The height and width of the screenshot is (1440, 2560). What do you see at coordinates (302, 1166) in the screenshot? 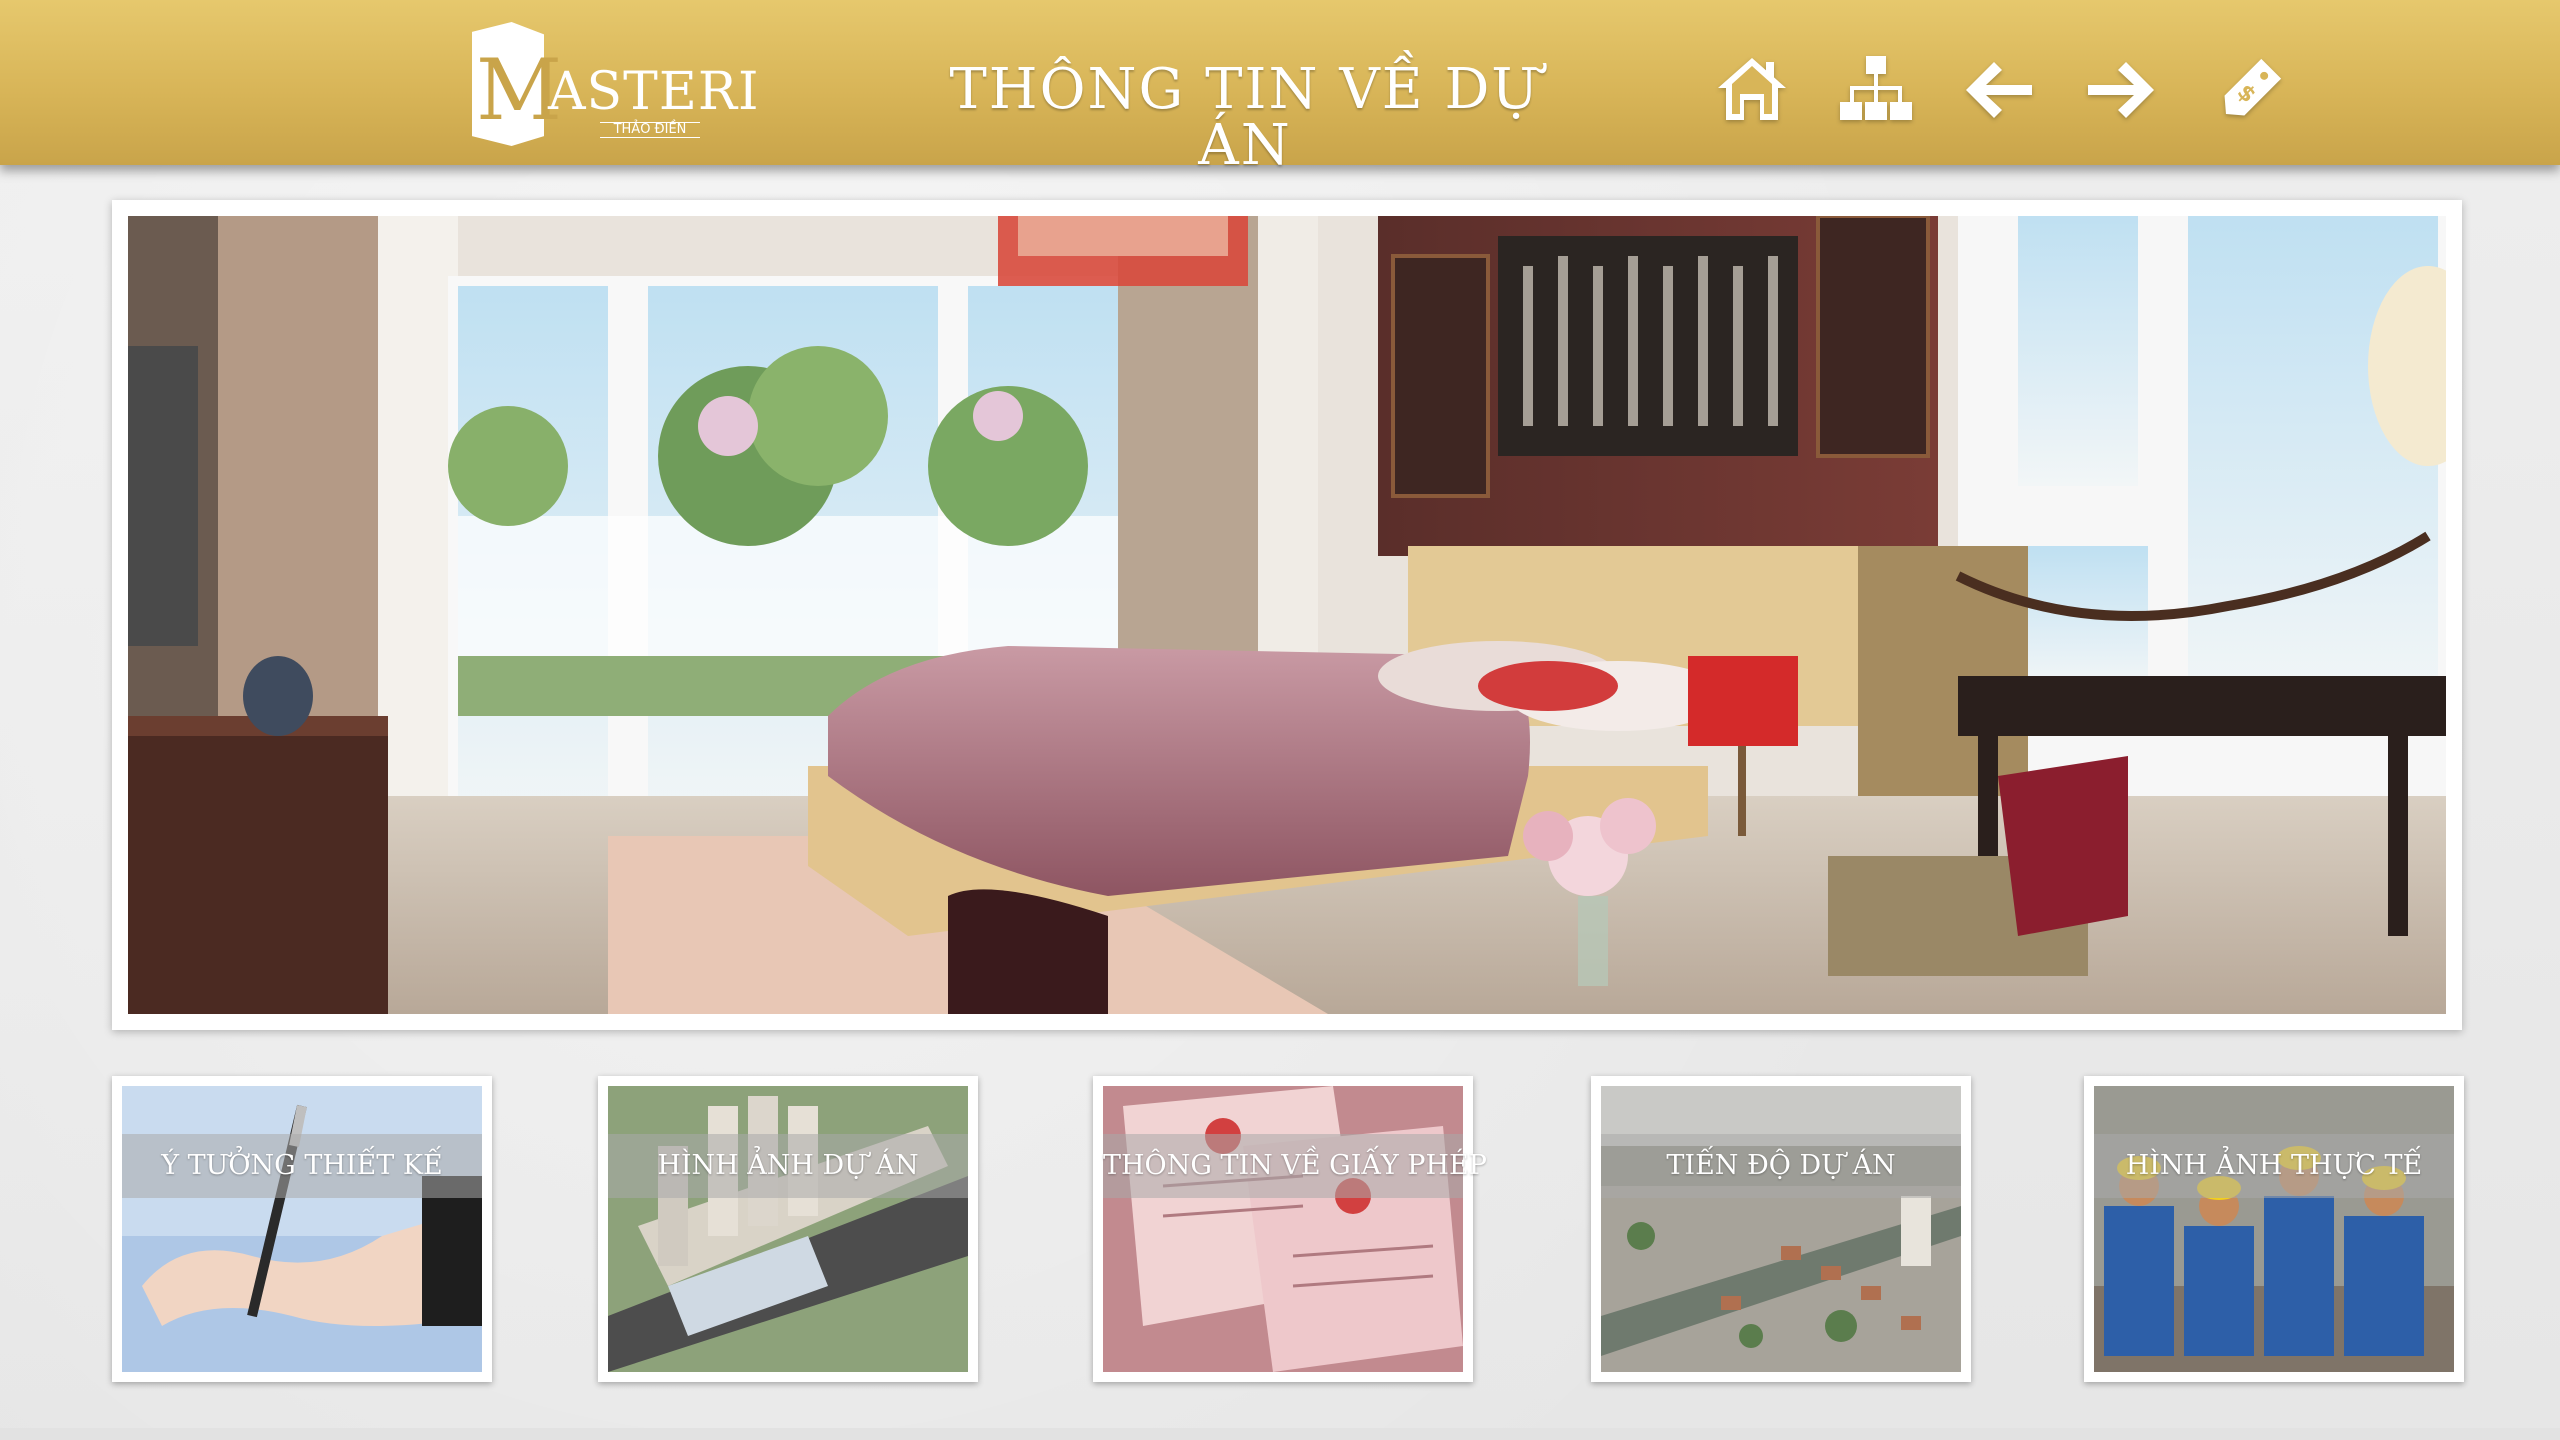
I see `tile-label: Ý TƯỞNG THIẾT KẾ` at bounding box center [302, 1166].